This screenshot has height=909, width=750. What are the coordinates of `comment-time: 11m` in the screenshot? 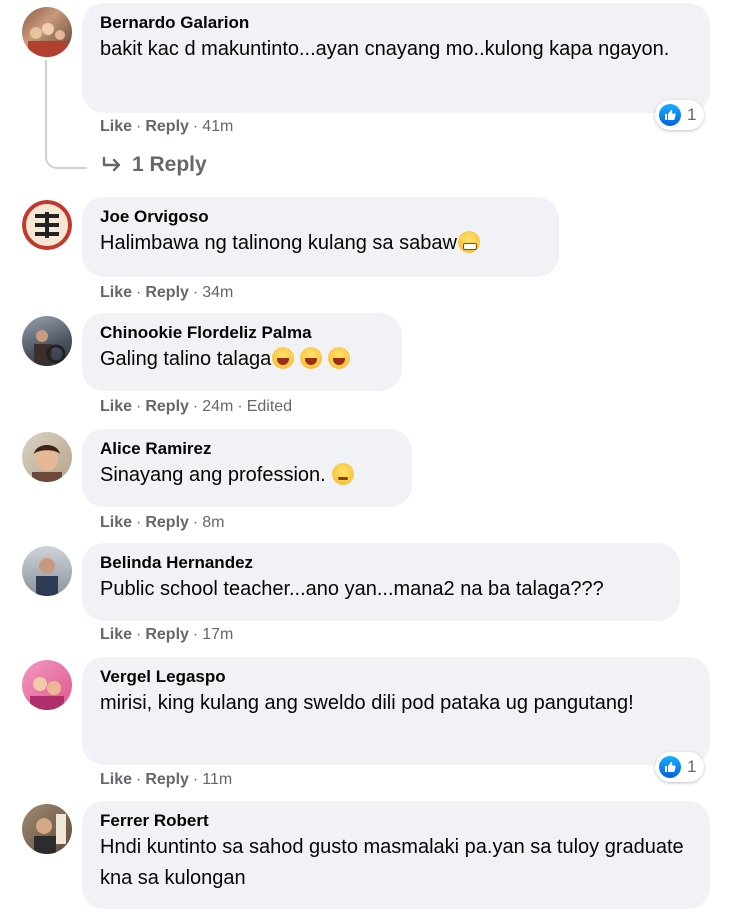 It's located at (217, 779).